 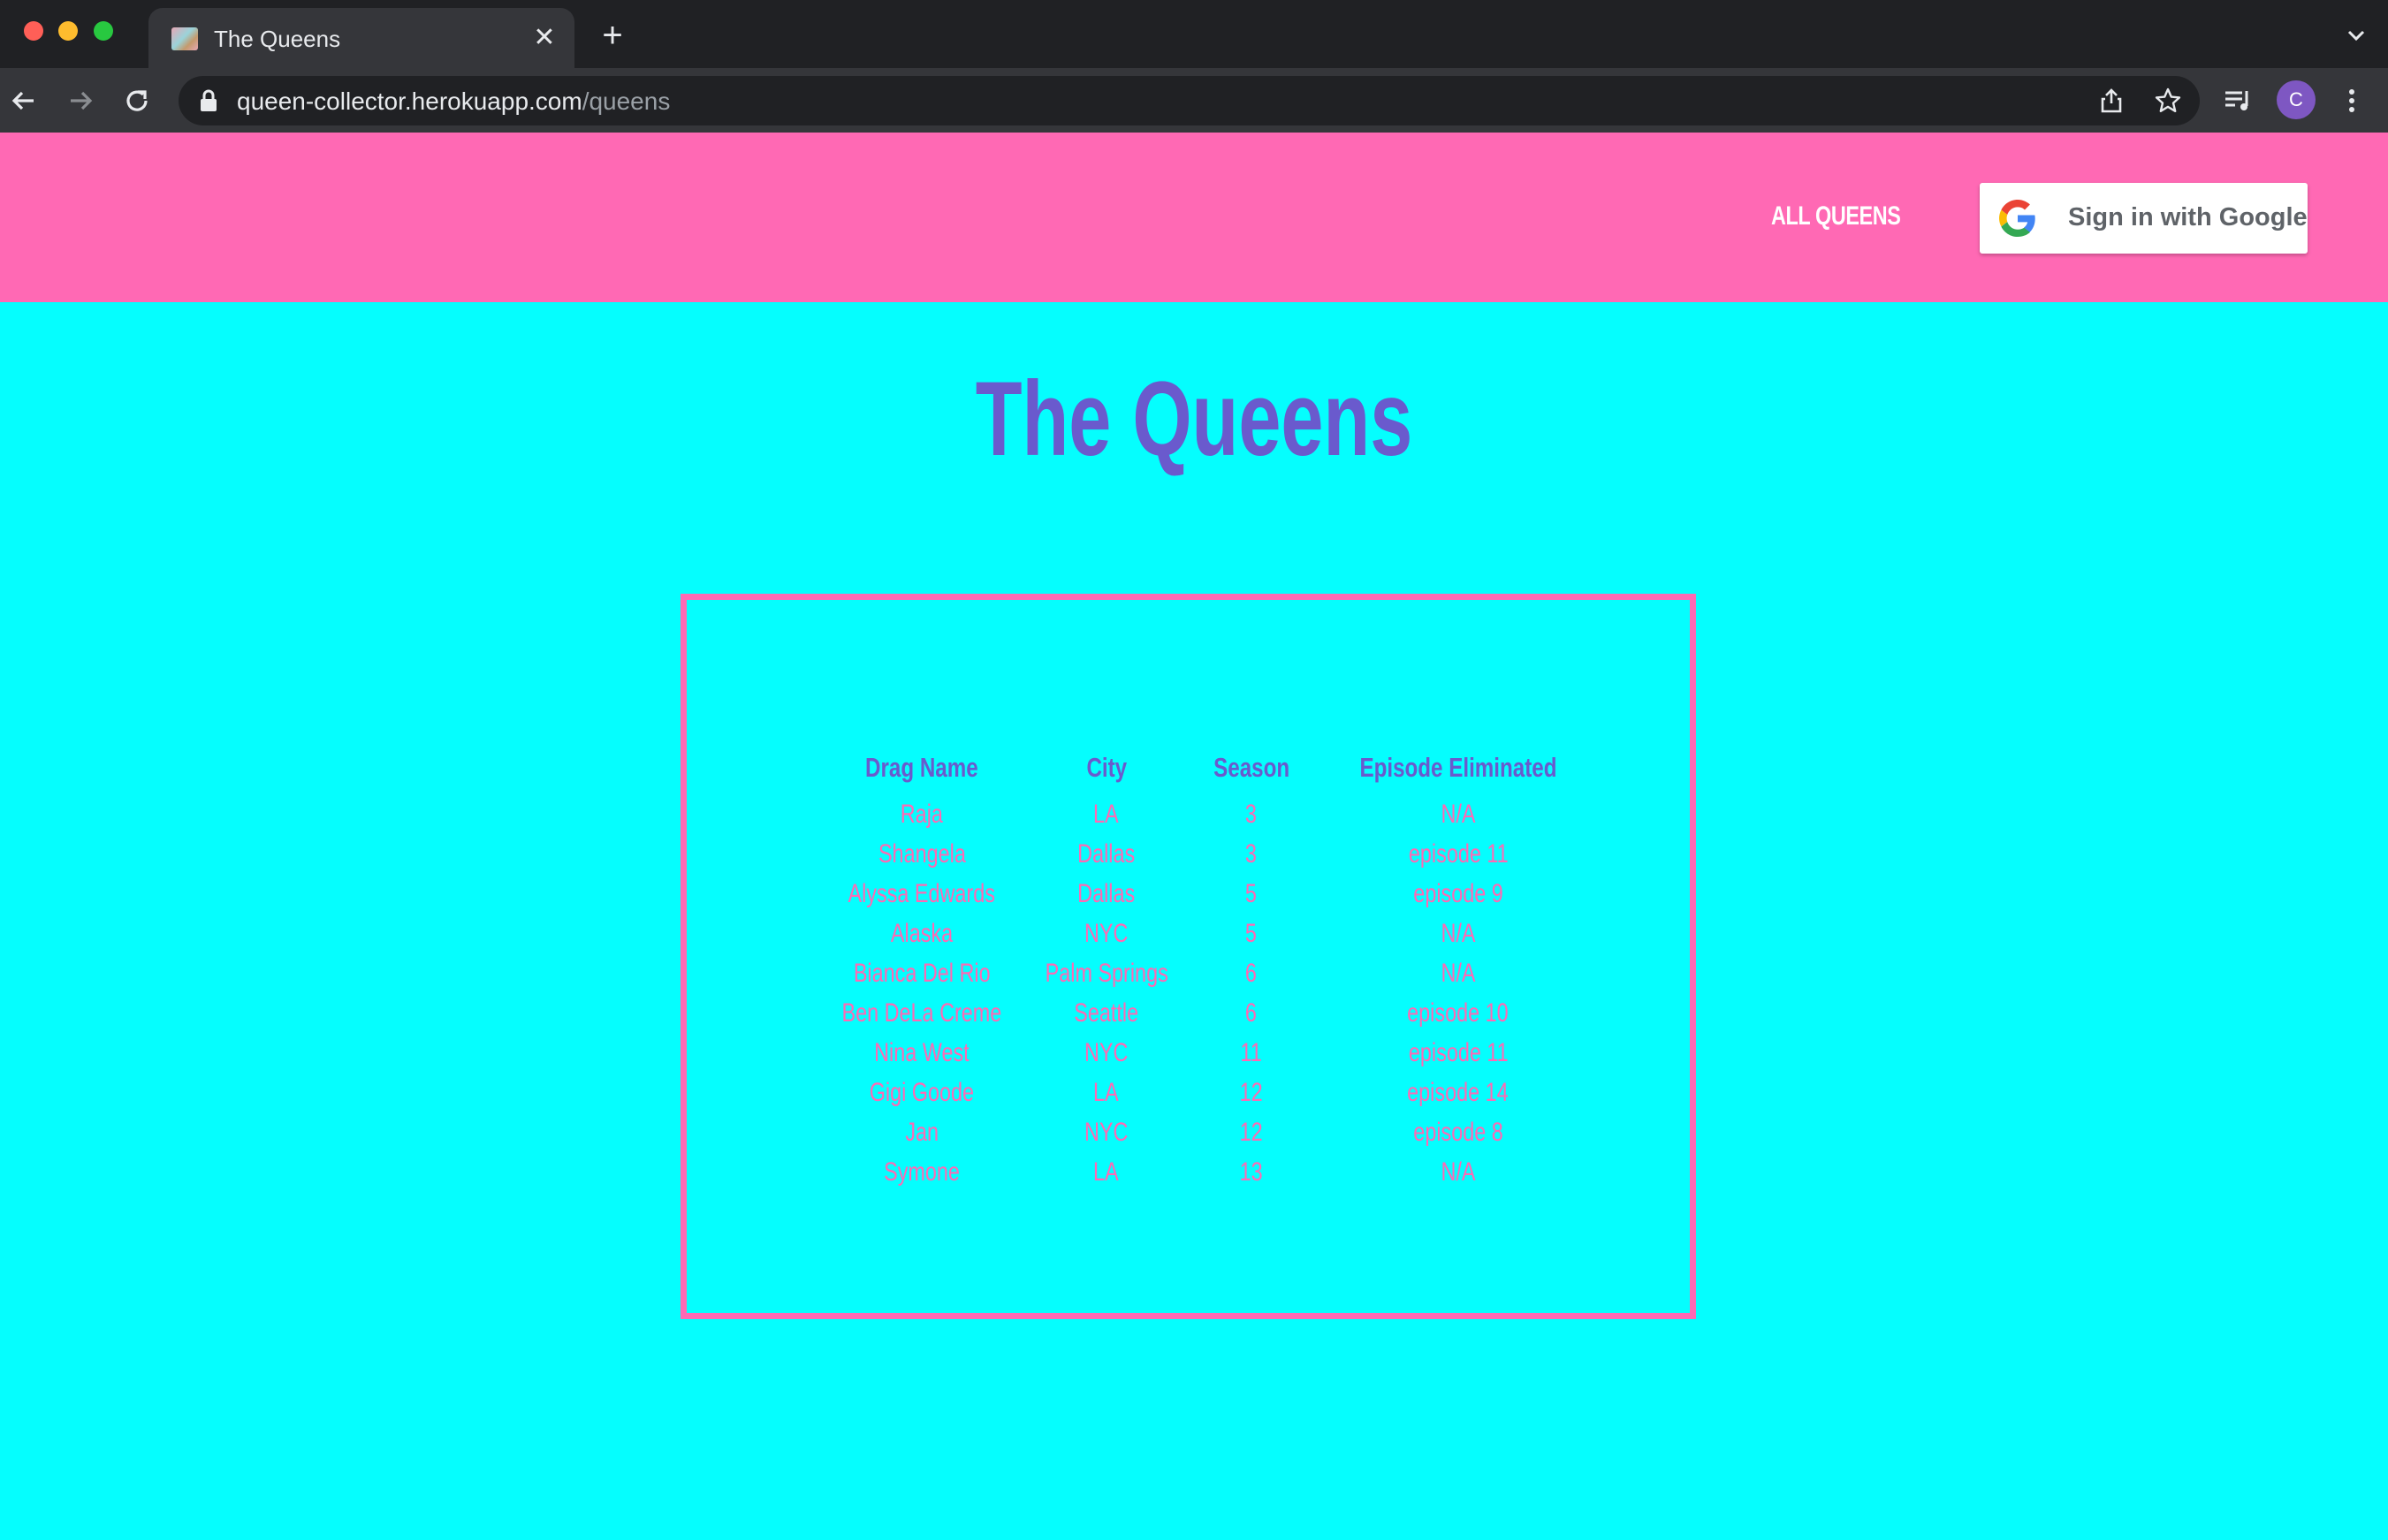 I want to click on url-text: queen-collector.herokuapp.com/queens, so click(x=453, y=101).